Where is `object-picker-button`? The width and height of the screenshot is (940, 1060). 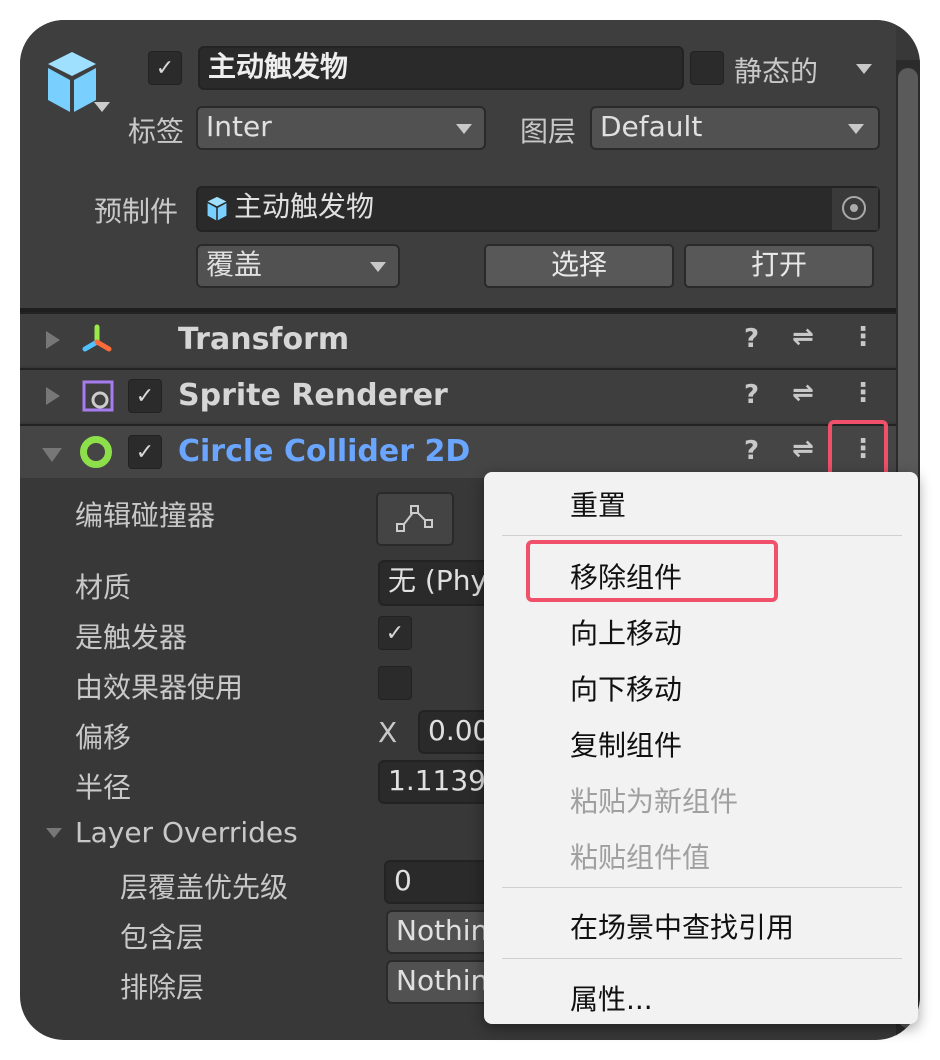
object-picker-button is located at coordinates (855, 209).